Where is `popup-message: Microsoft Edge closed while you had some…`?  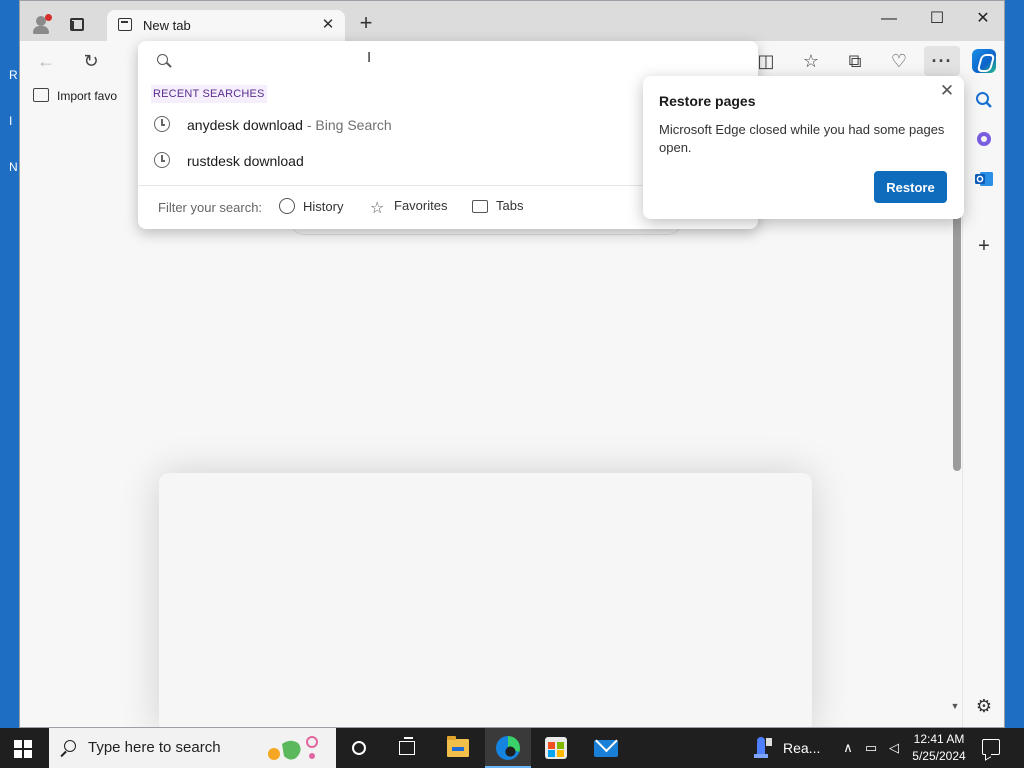 popup-message: Microsoft Edge closed while you had some… is located at coordinates (802, 138).